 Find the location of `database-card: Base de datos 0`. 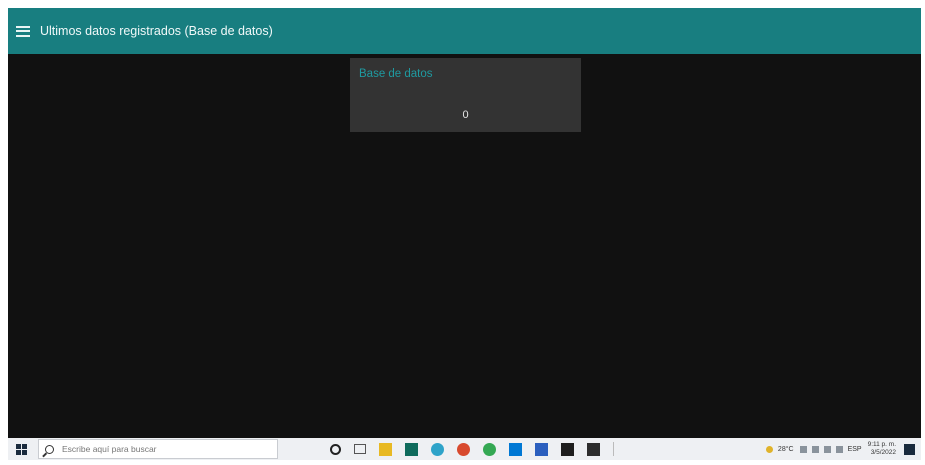

database-card: Base de datos 0 is located at coordinates (465, 95).